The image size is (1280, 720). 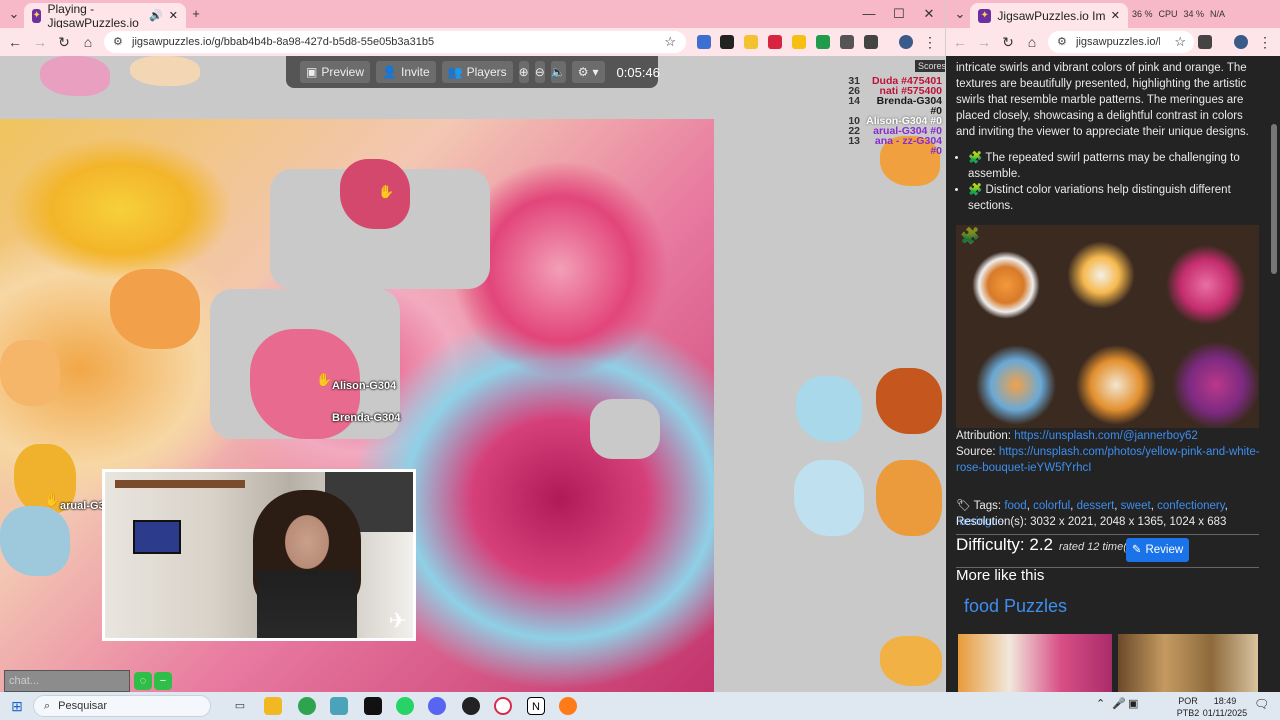 What do you see at coordinates (335, 72) in the screenshot?
I see `preview-button: ▣ Preview` at bounding box center [335, 72].